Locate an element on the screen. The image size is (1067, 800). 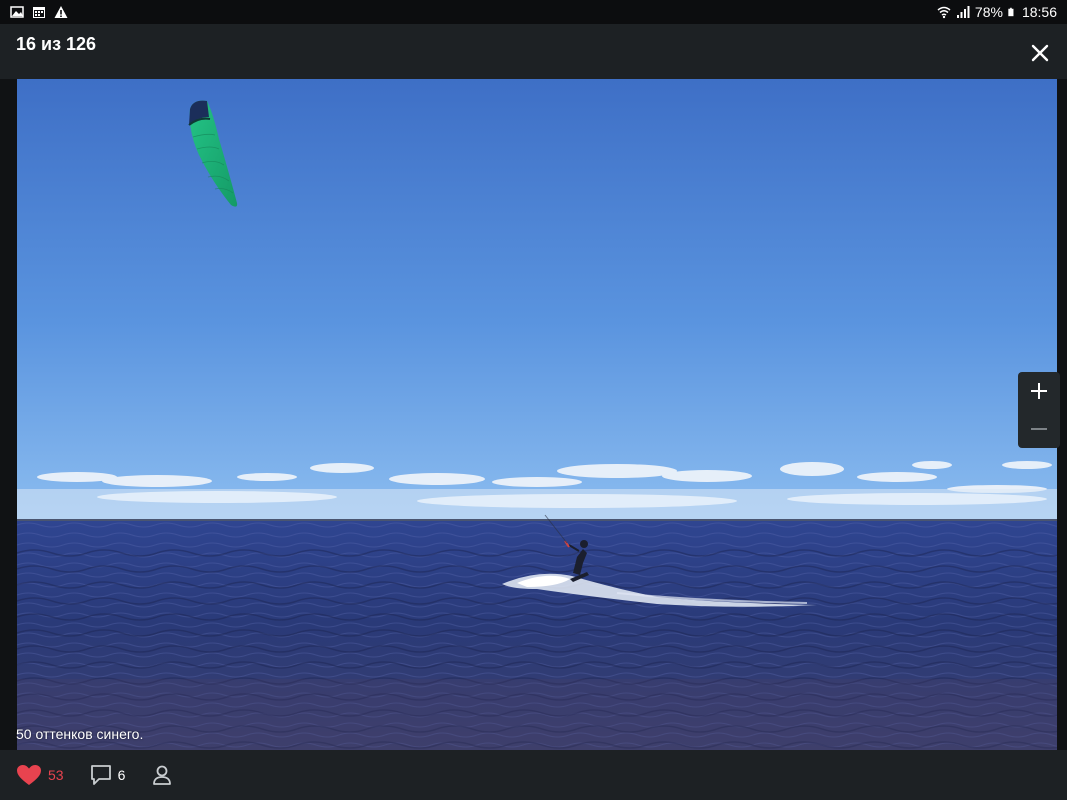
plus-icon is located at coordinates (1039, 391).